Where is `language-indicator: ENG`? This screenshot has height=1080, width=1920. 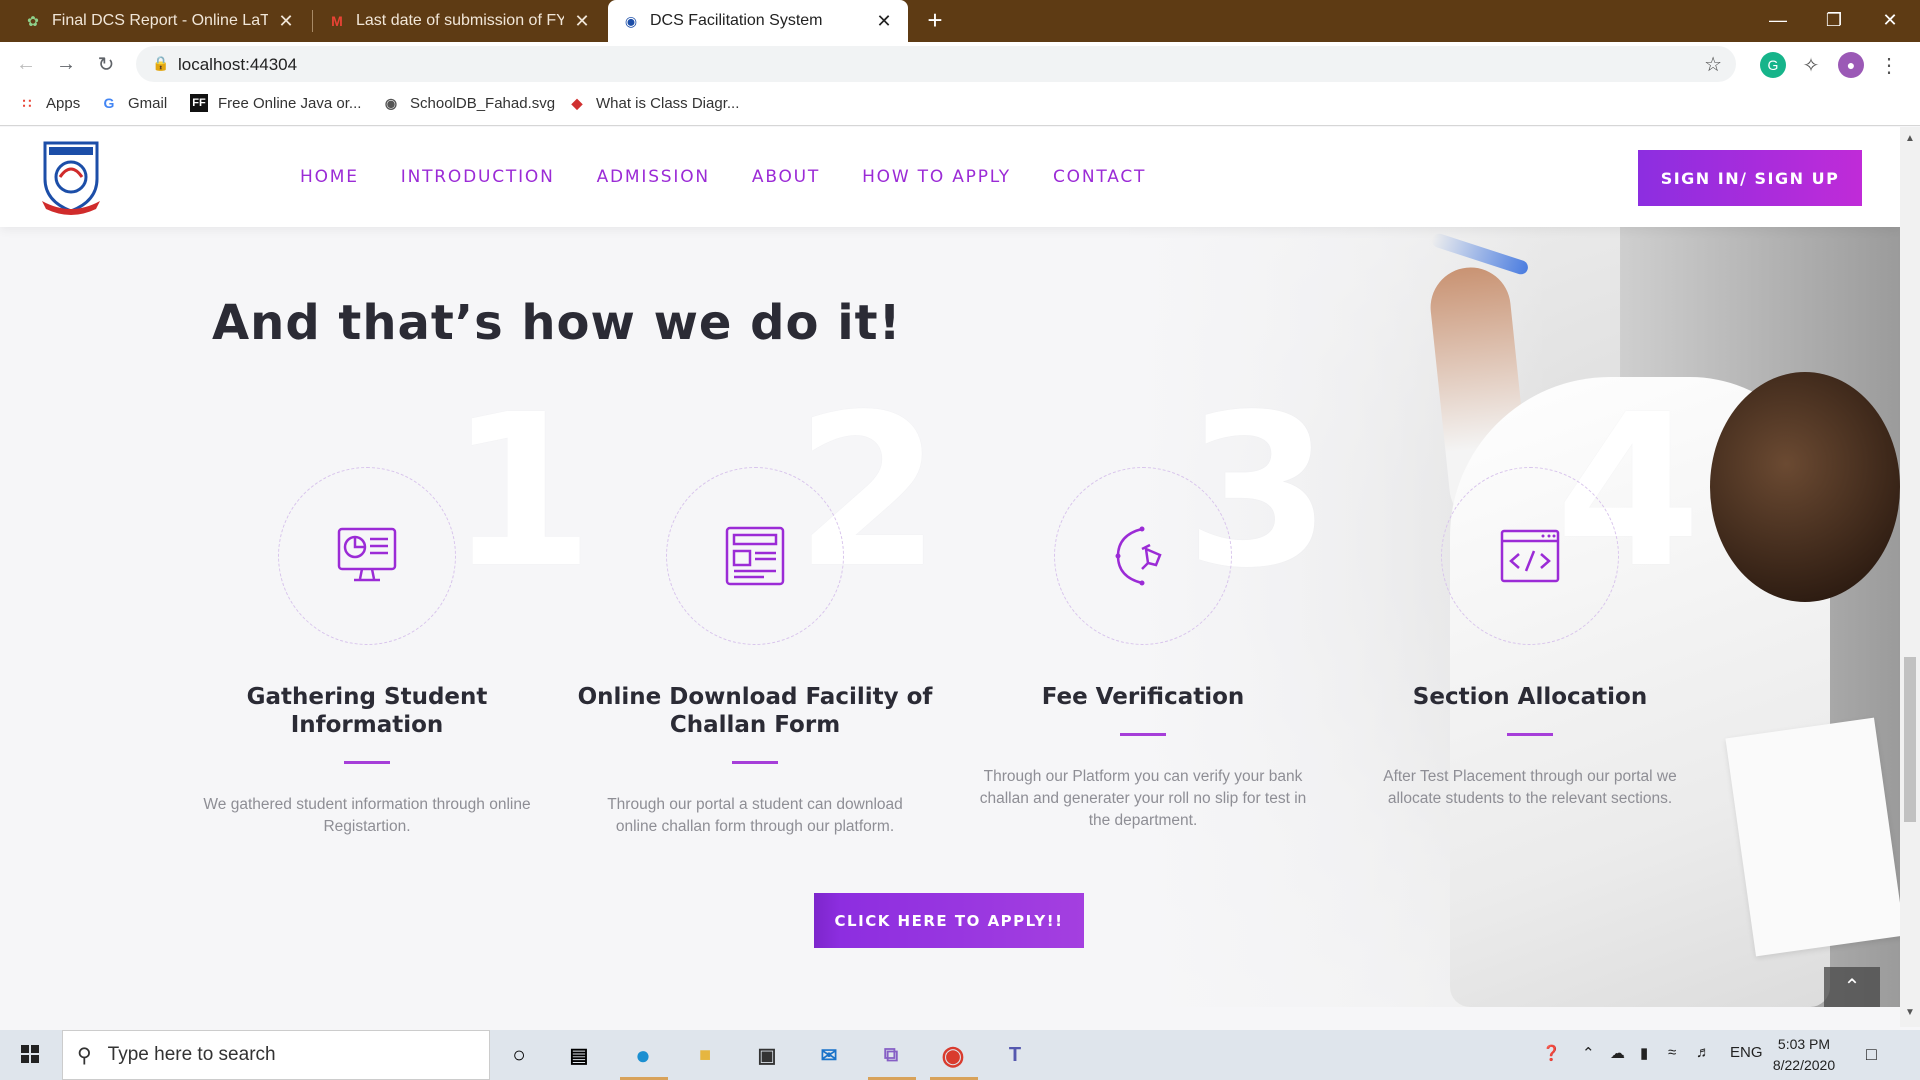
language-indicator: ENG is located at coordinates (1746, 1052).